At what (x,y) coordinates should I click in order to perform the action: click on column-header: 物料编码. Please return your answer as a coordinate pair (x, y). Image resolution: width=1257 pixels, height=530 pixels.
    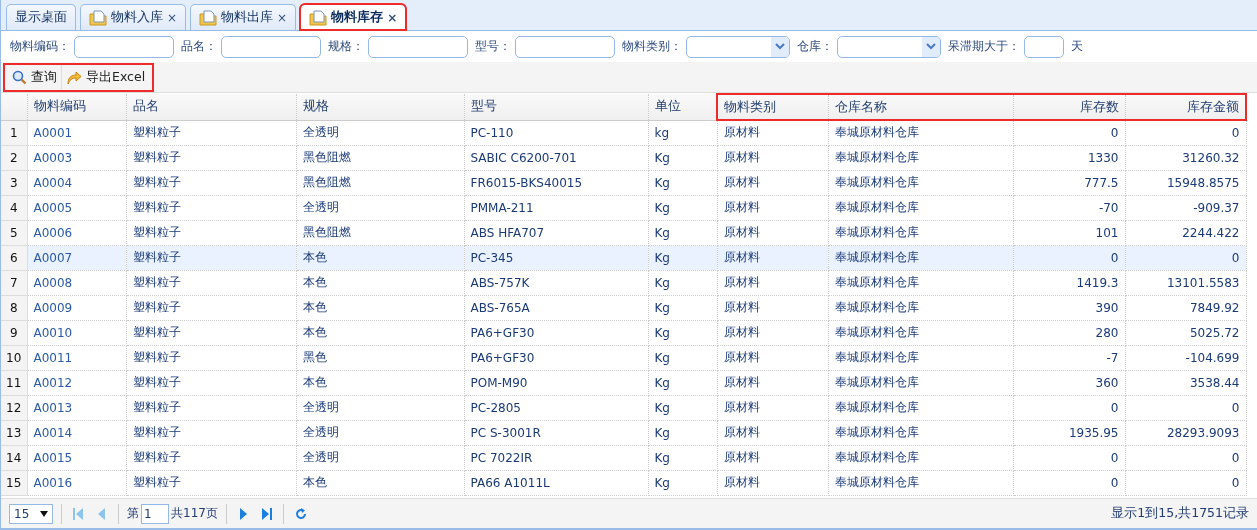
    Looking at the image, I should click on (76, 107).